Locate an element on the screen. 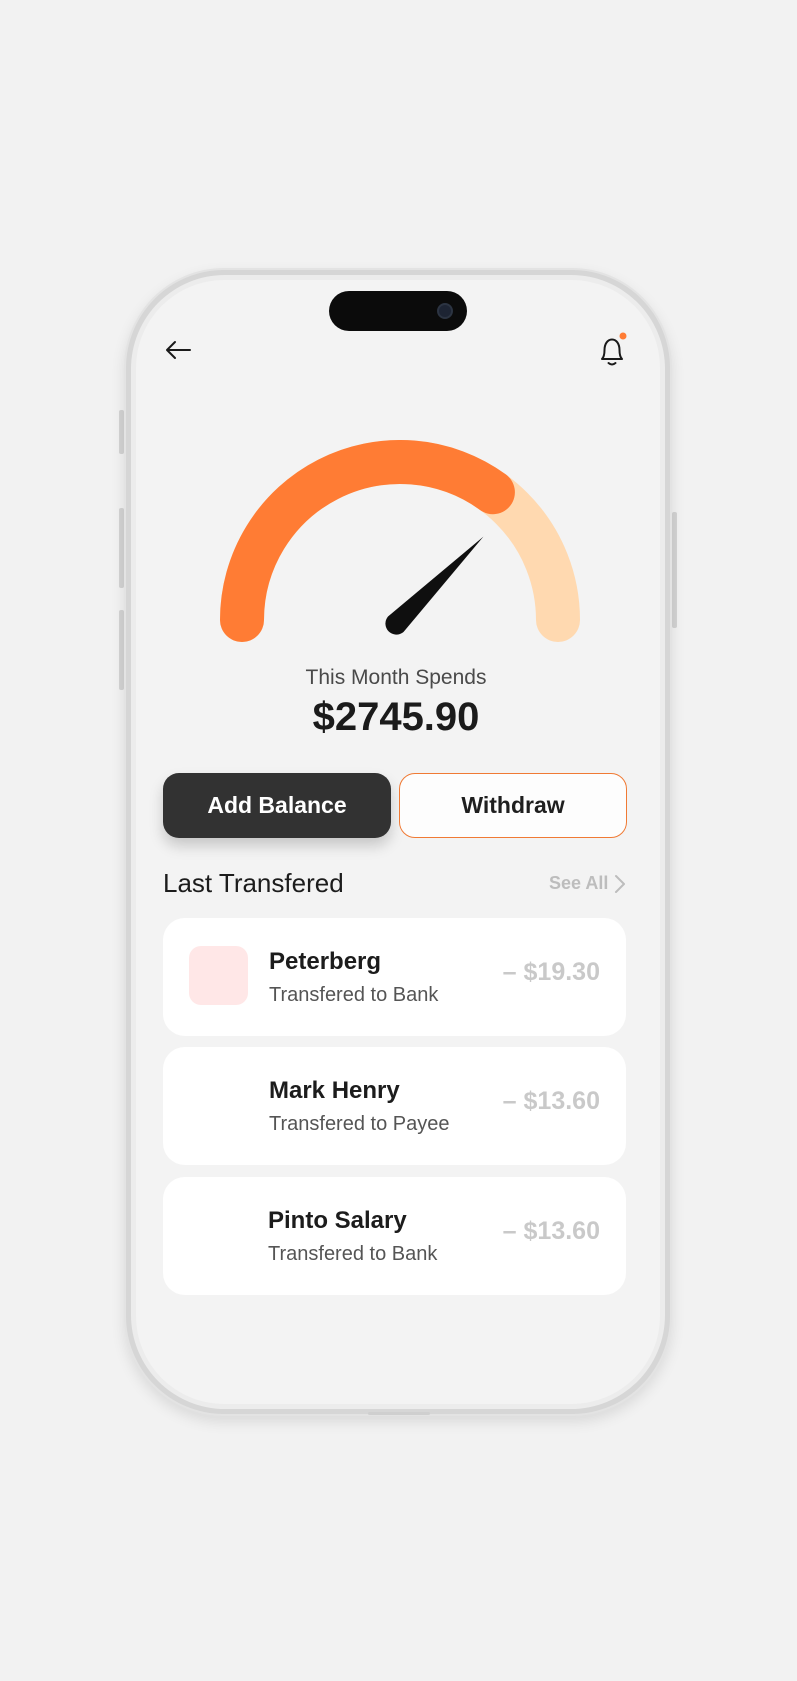 Image resolution: width=797 pixels, height=1681 pixels. dynamic-island is located at coordinates (398, 311).